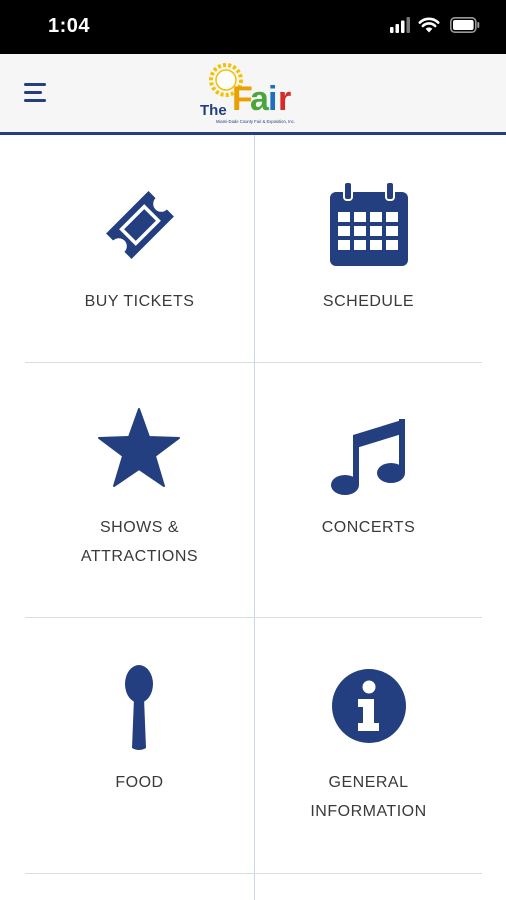 This screenshot has height=900, width=506. I want to click on hamburger-menu-icon, so click(35, 92).